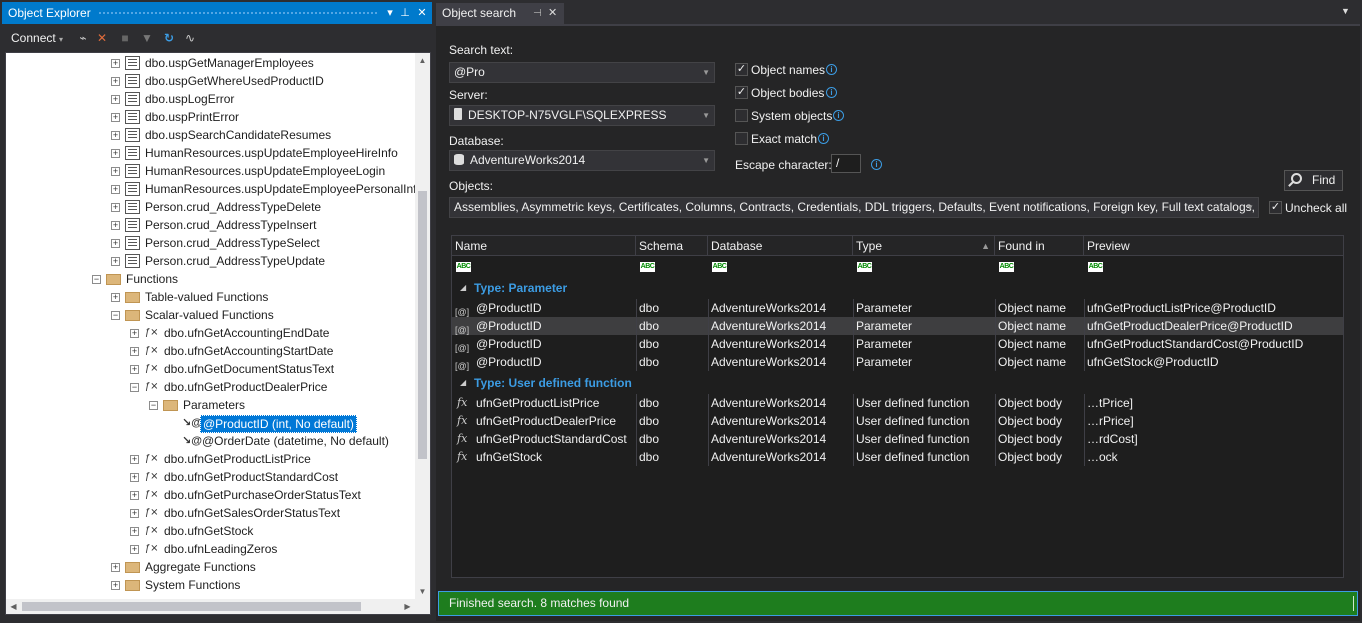  Describe the element at coordinates (582, 115) in the screenshot. I see `server-combo: DESKTOP-N75VGLF\SQLEXPRESS ▼` at that location.